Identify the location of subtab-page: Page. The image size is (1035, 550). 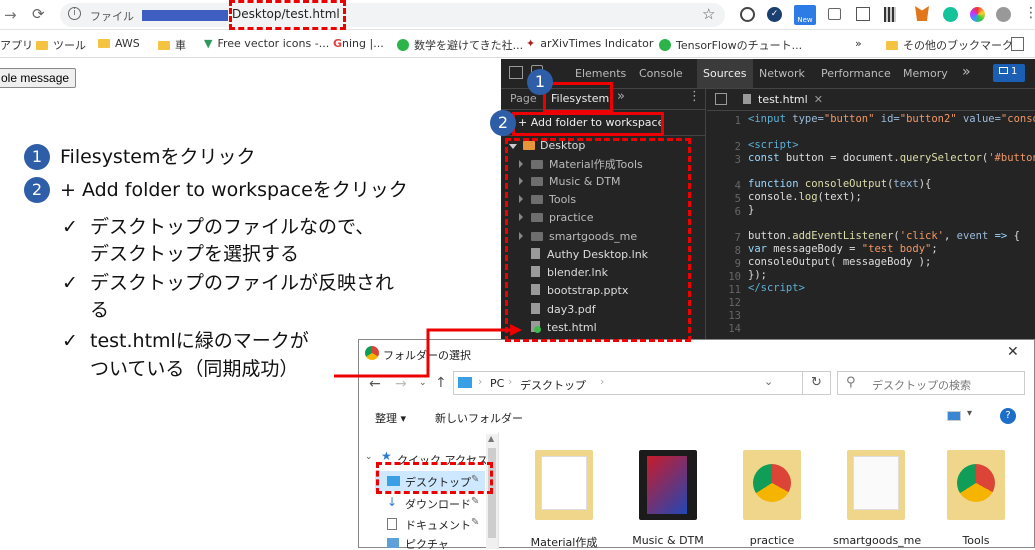
(523, 98).